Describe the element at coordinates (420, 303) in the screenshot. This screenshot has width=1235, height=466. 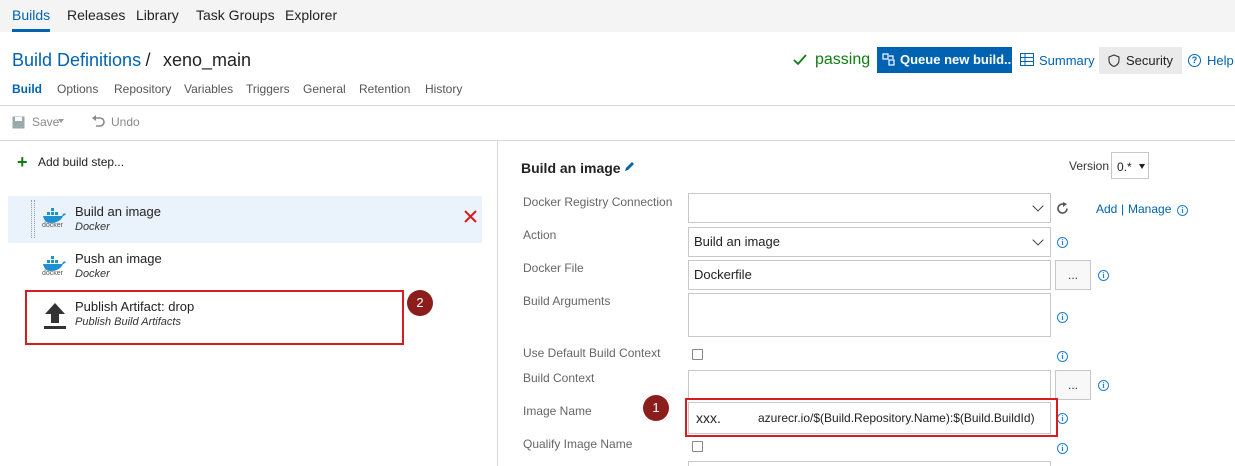
I see `callout-badge-2: 2` at that location.